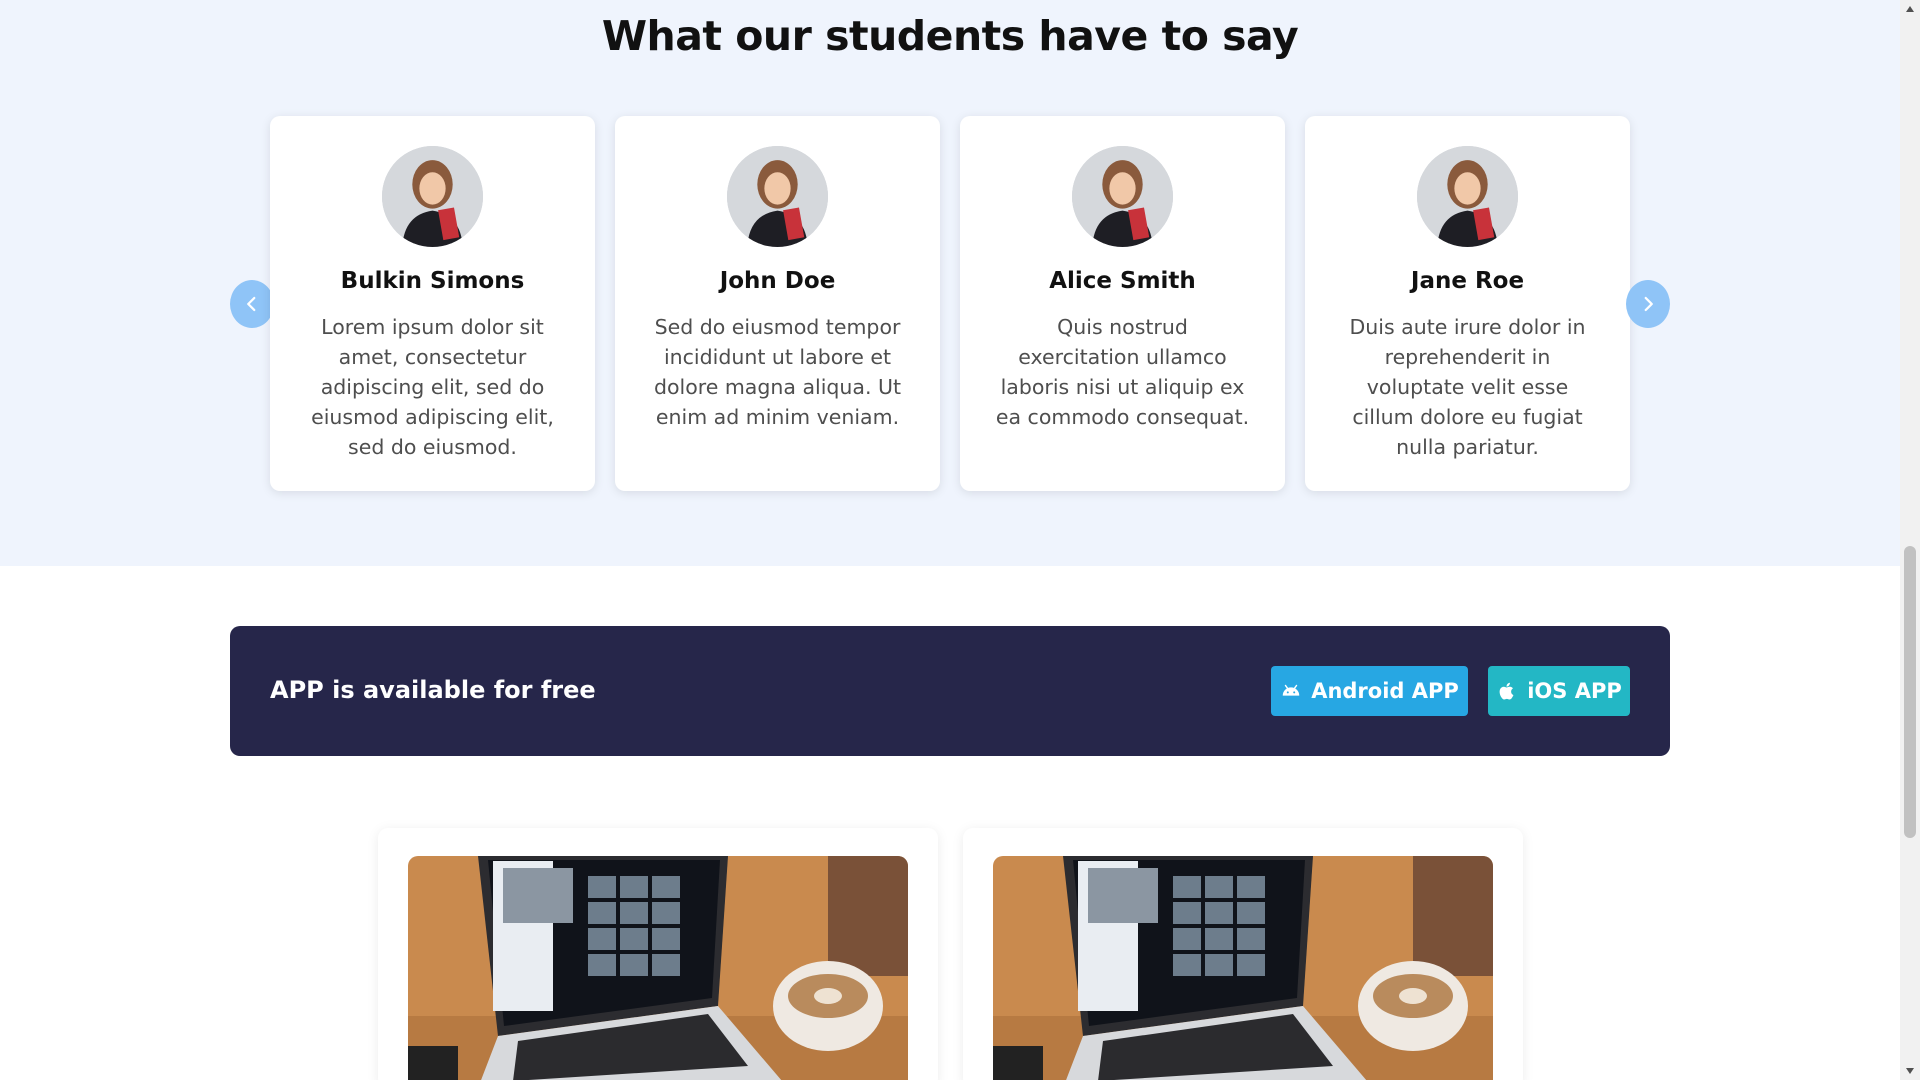 Image resolution: width=1920 pixels, height=1080 pixels. Describe the element at coordinates (1910, 1071) in the screenshot. I see `scroll-down-icon` at that location.